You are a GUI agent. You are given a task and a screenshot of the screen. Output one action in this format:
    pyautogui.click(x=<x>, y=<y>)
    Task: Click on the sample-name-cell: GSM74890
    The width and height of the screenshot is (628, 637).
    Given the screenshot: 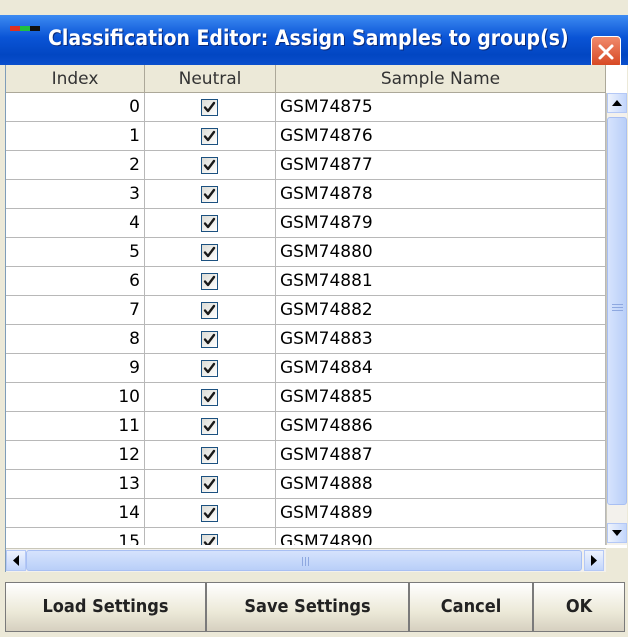 What is the action you would take?
    pyautogui.click(x=441, y=536)
    